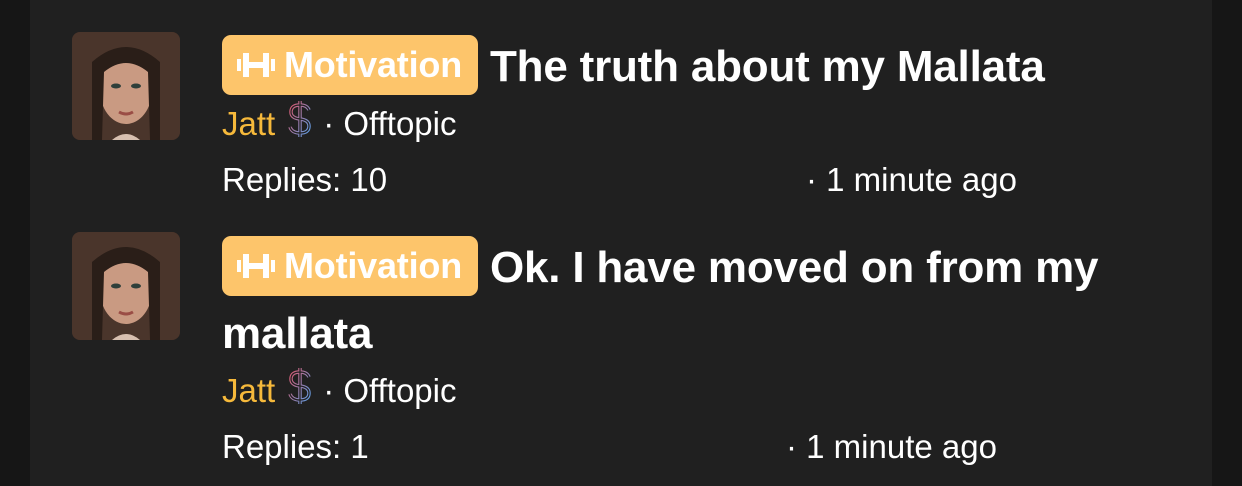 The image size is (1242, 486). Describe the element at coordinates (767, 66) in the screenshot. I see `thread-title: The truth about my Mallata` at that location.